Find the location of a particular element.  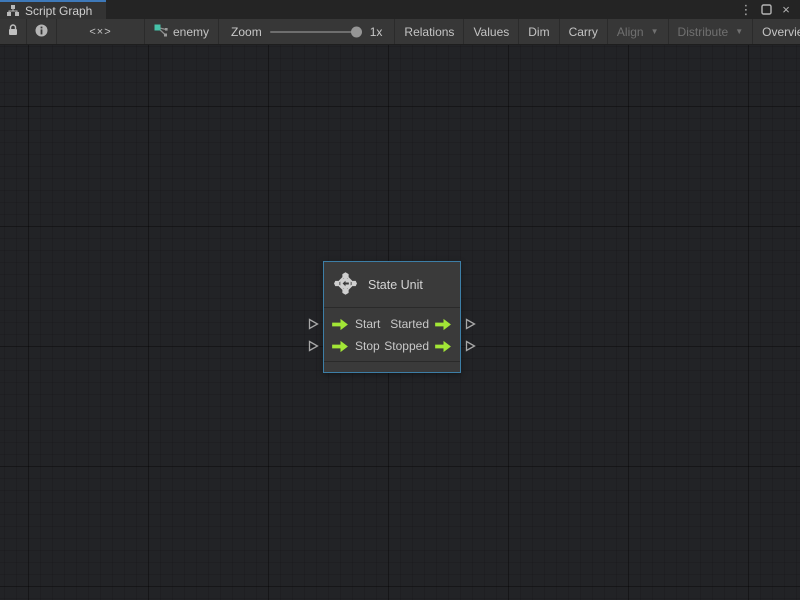

distribute-label: Distribute is located at coordinates (703, 31).